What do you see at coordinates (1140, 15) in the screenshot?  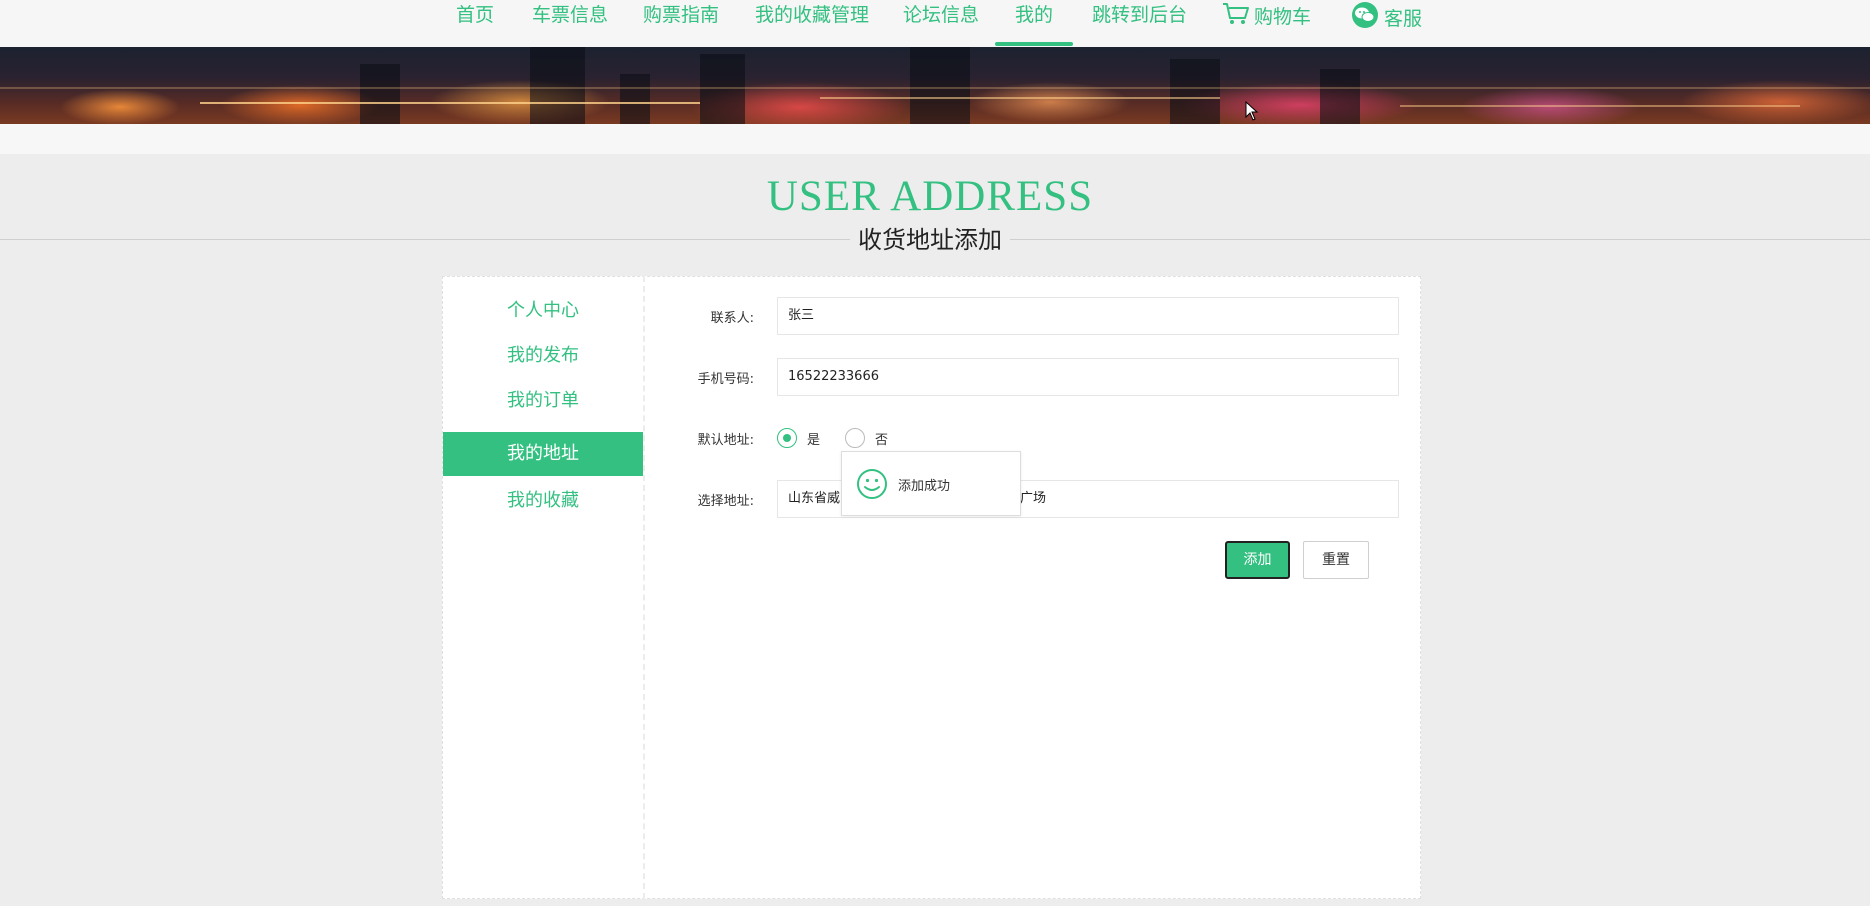 I see `nav-admin-label: 跳转到后台` at bounding box center [1140, 15].